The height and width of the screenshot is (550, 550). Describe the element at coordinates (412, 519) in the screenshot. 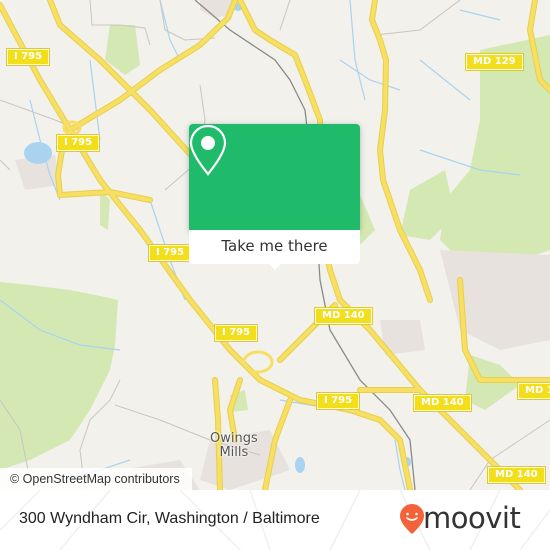

I see `moovit-logo-pin-icon` at that location.